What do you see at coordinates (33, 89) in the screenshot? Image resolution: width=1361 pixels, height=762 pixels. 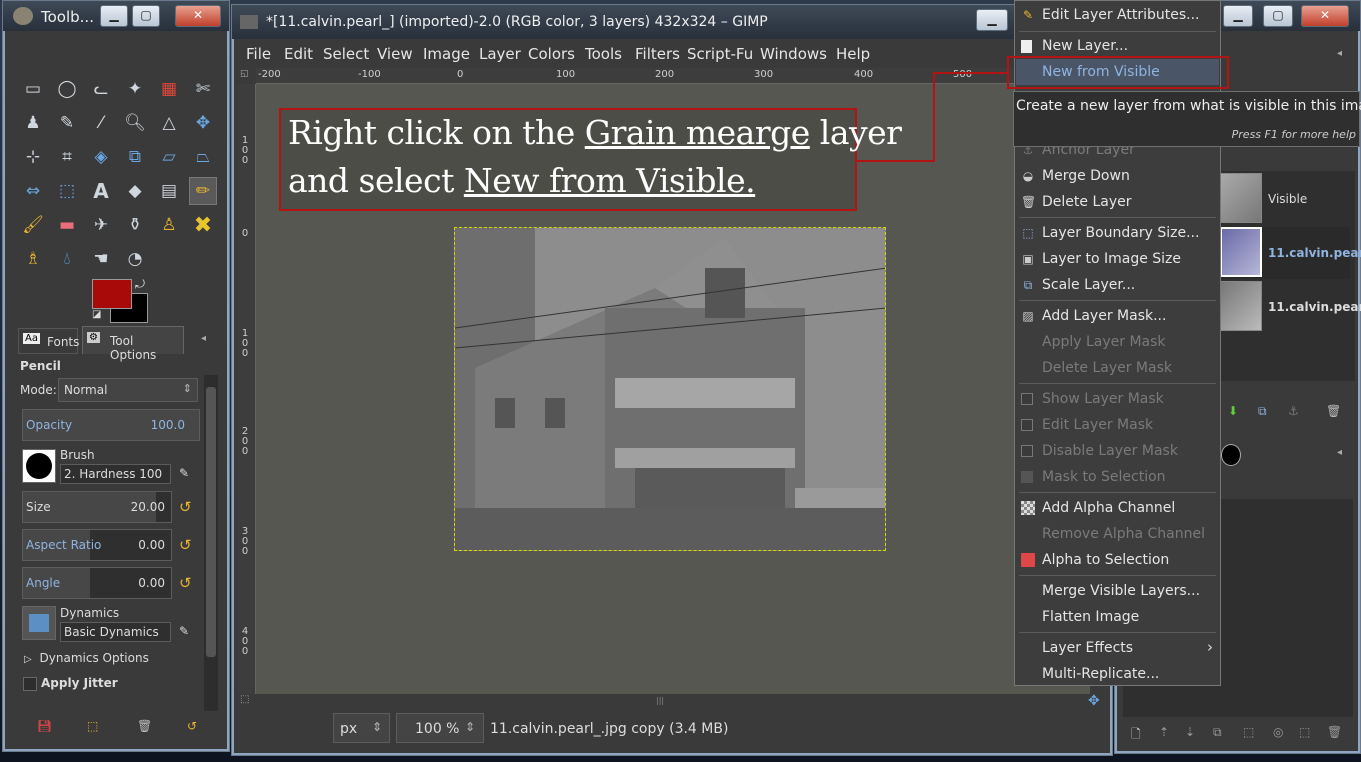 I see `rect-select-icon: ▭` at bounding box center [33, 89].